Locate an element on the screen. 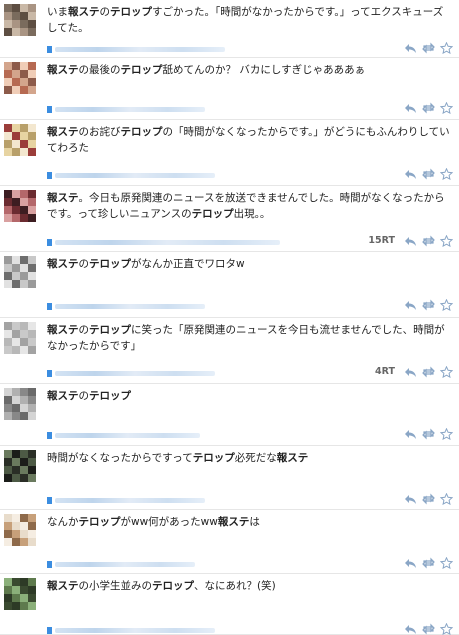 Image resolution: width=459 pixels, height=635 pixels. tweet-text: 報ステのテロップがなんか正直でワロタw is located at coordinates (249, 264).